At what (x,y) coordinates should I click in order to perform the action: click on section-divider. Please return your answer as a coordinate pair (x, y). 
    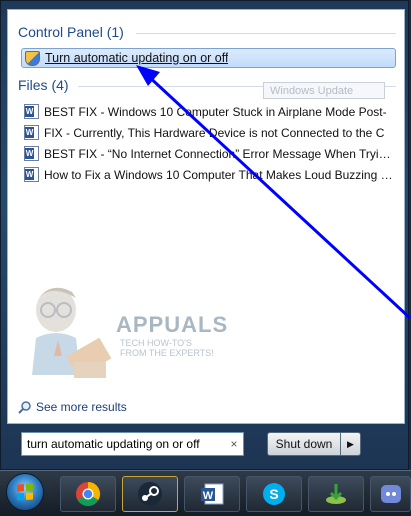
    Looking at the image, I should click on (266, 33).